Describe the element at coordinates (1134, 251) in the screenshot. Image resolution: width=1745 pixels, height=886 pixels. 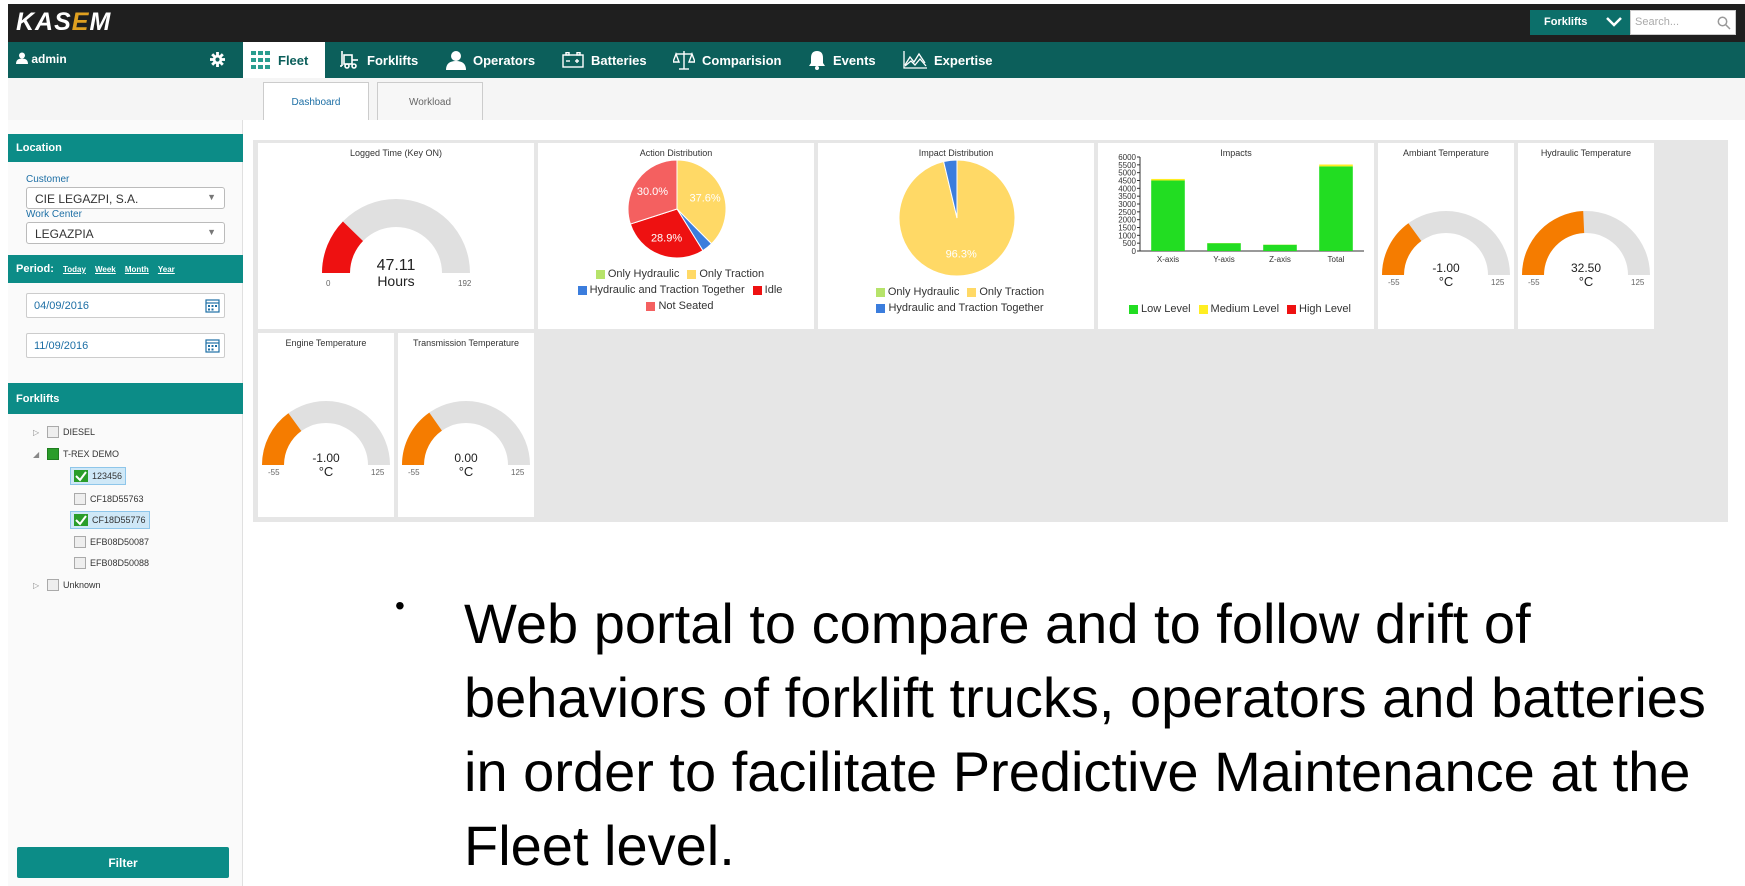
I see `y-tick-label: 0` at that location.